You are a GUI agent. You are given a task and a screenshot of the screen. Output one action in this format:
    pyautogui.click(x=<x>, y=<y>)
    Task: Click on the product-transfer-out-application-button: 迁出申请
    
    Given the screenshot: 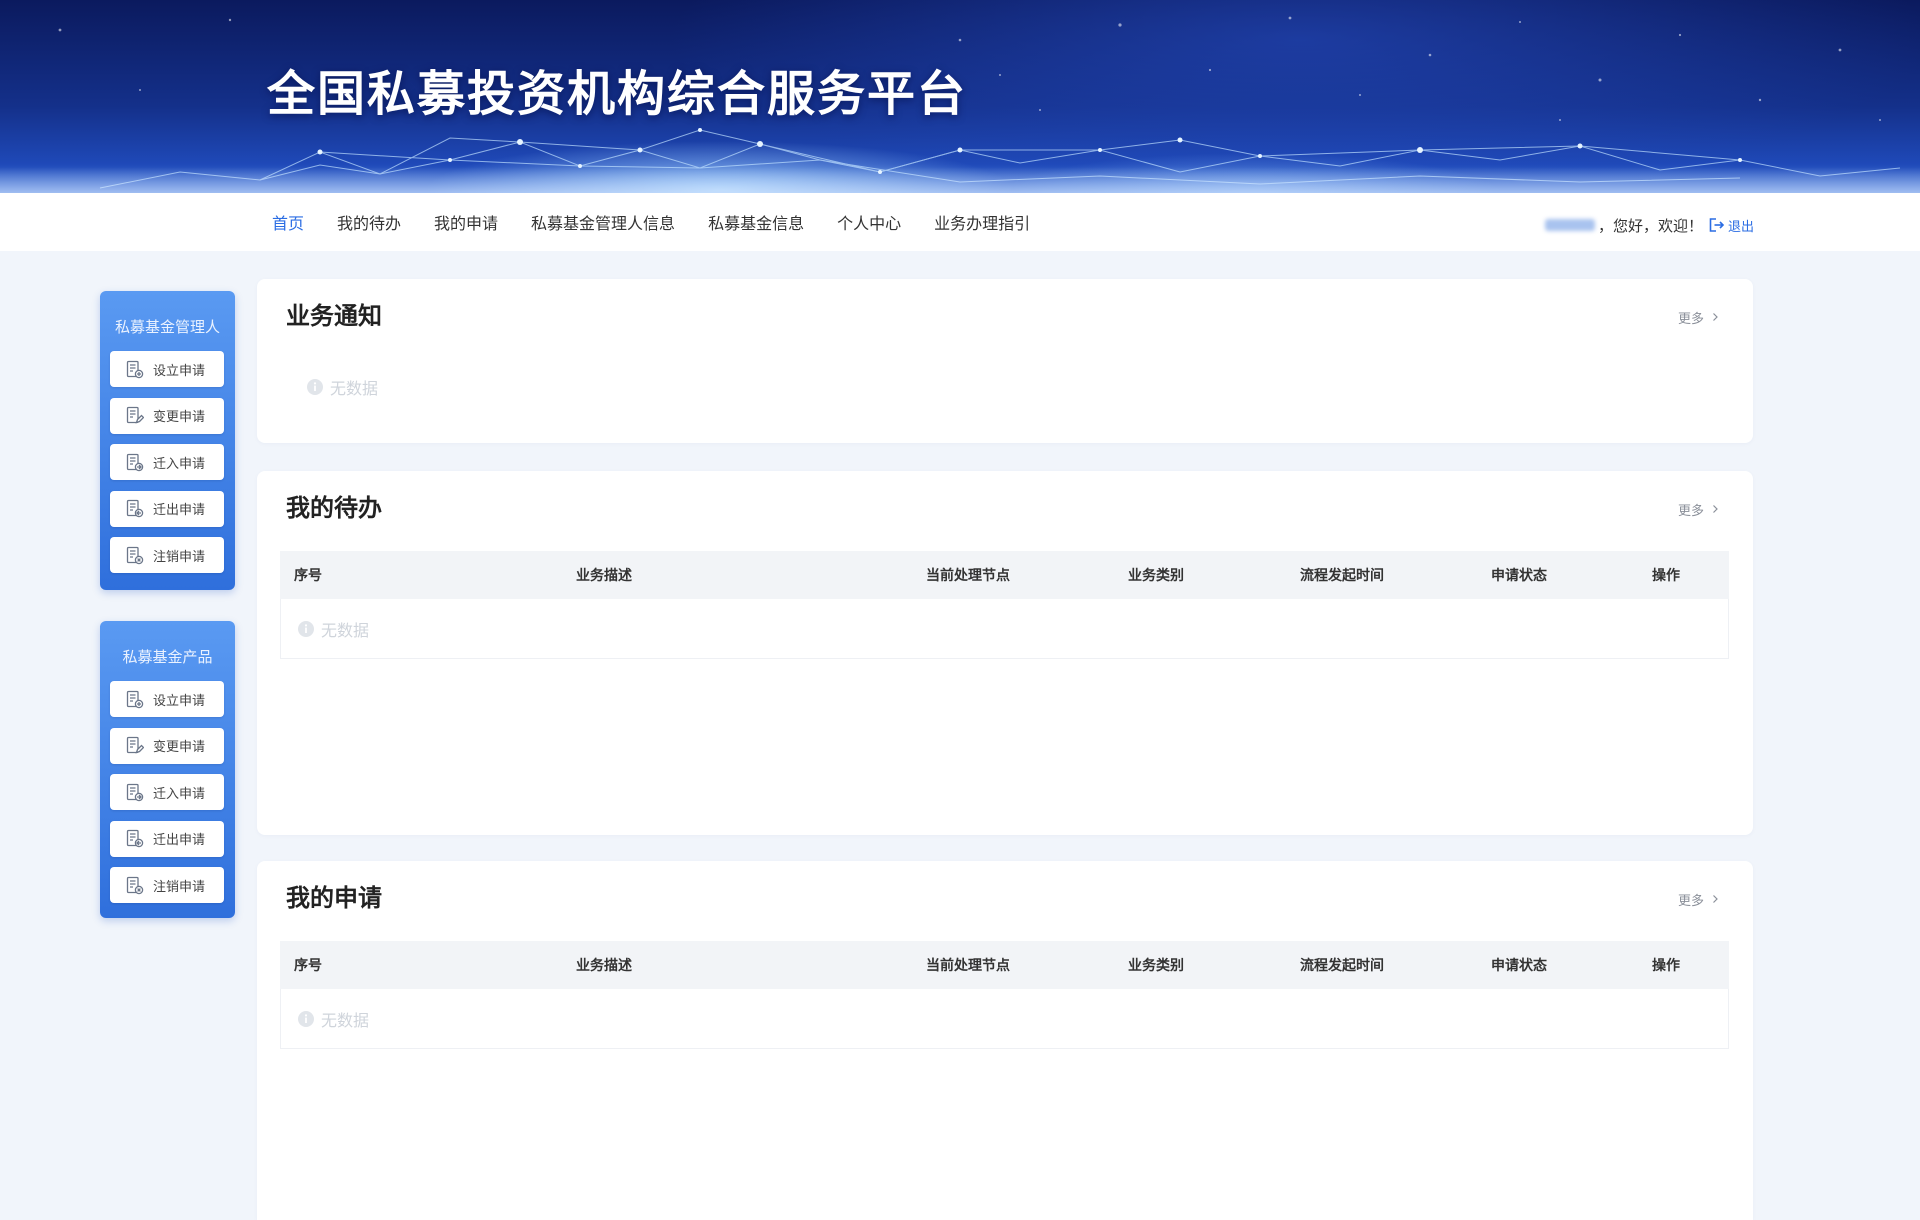 What is the action you would take?
    pyautogui.click(x=167, y=838)
    